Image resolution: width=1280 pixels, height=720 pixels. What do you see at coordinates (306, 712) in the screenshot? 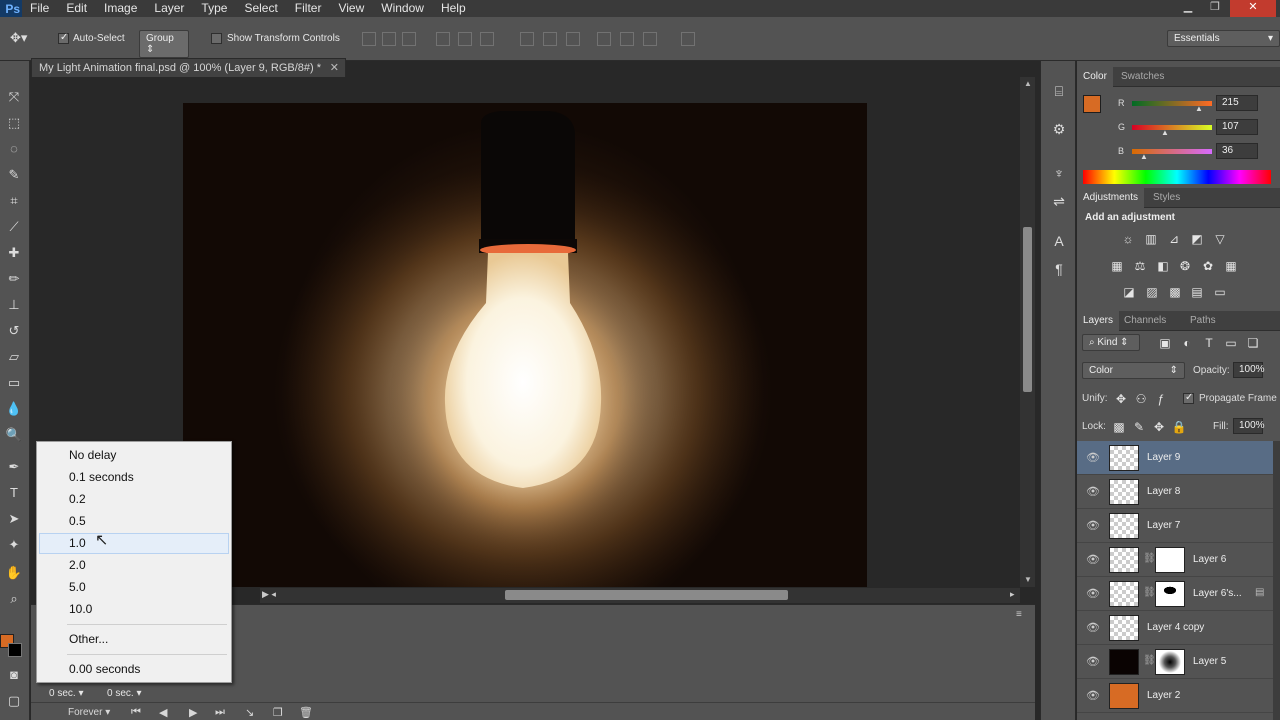
I see `delete-frame-icon: 🗑` at bounding box center [306, 712].